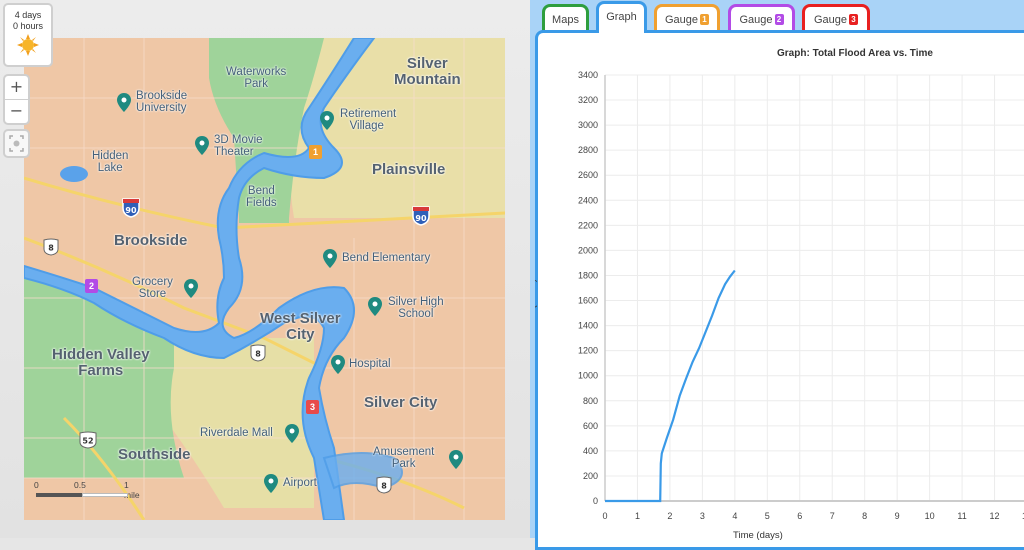 Image resolution: width=1024 pixels, height=550 pixels. I want to click on time-hours: 0 hours, so click(28, 26).